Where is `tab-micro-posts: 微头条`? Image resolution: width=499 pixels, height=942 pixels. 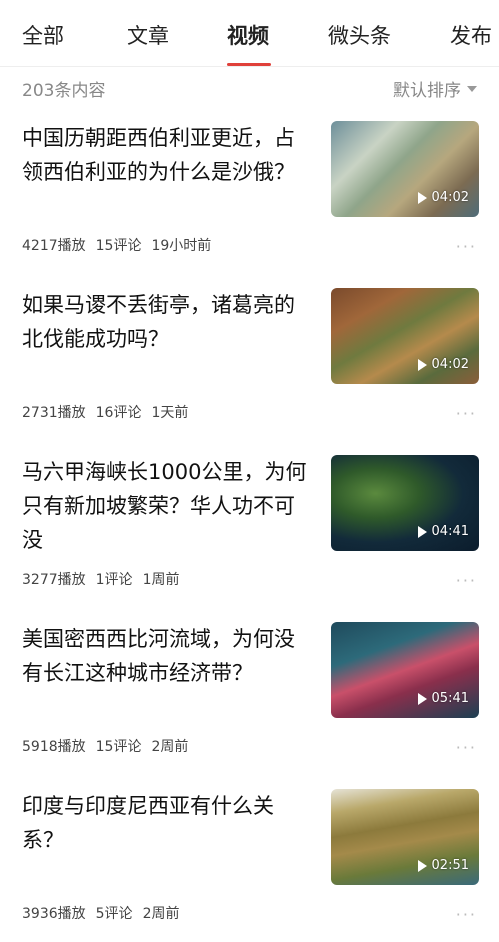
tab-micro-posts: 微头条 is located at coordinates (359, 35).